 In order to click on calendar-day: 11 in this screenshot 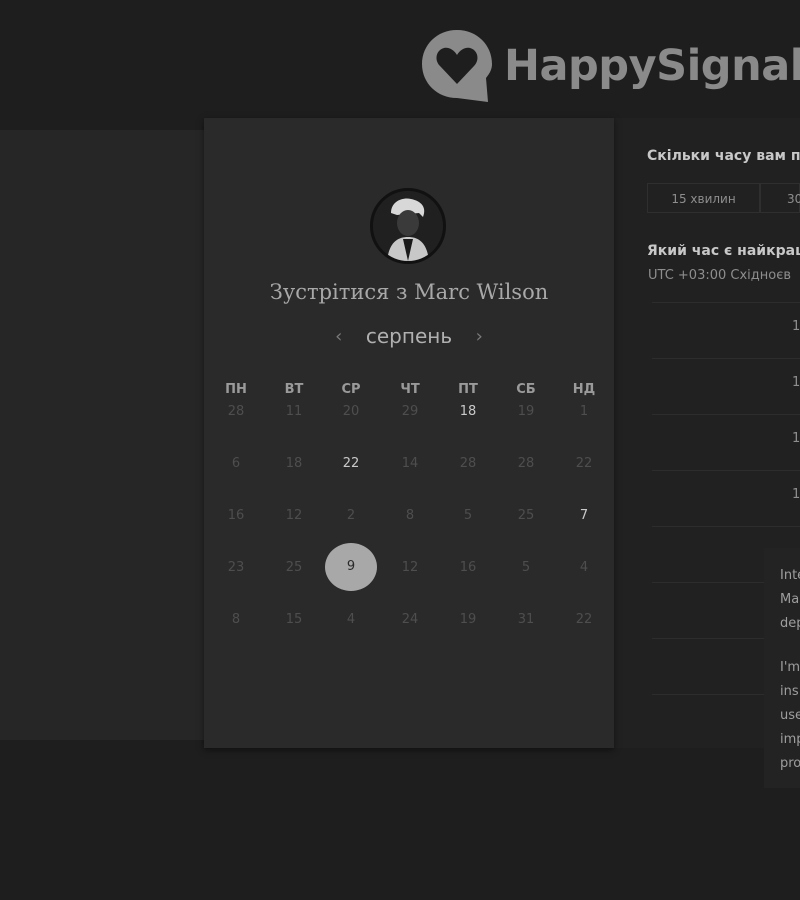, I will do `click(294, 411)`.